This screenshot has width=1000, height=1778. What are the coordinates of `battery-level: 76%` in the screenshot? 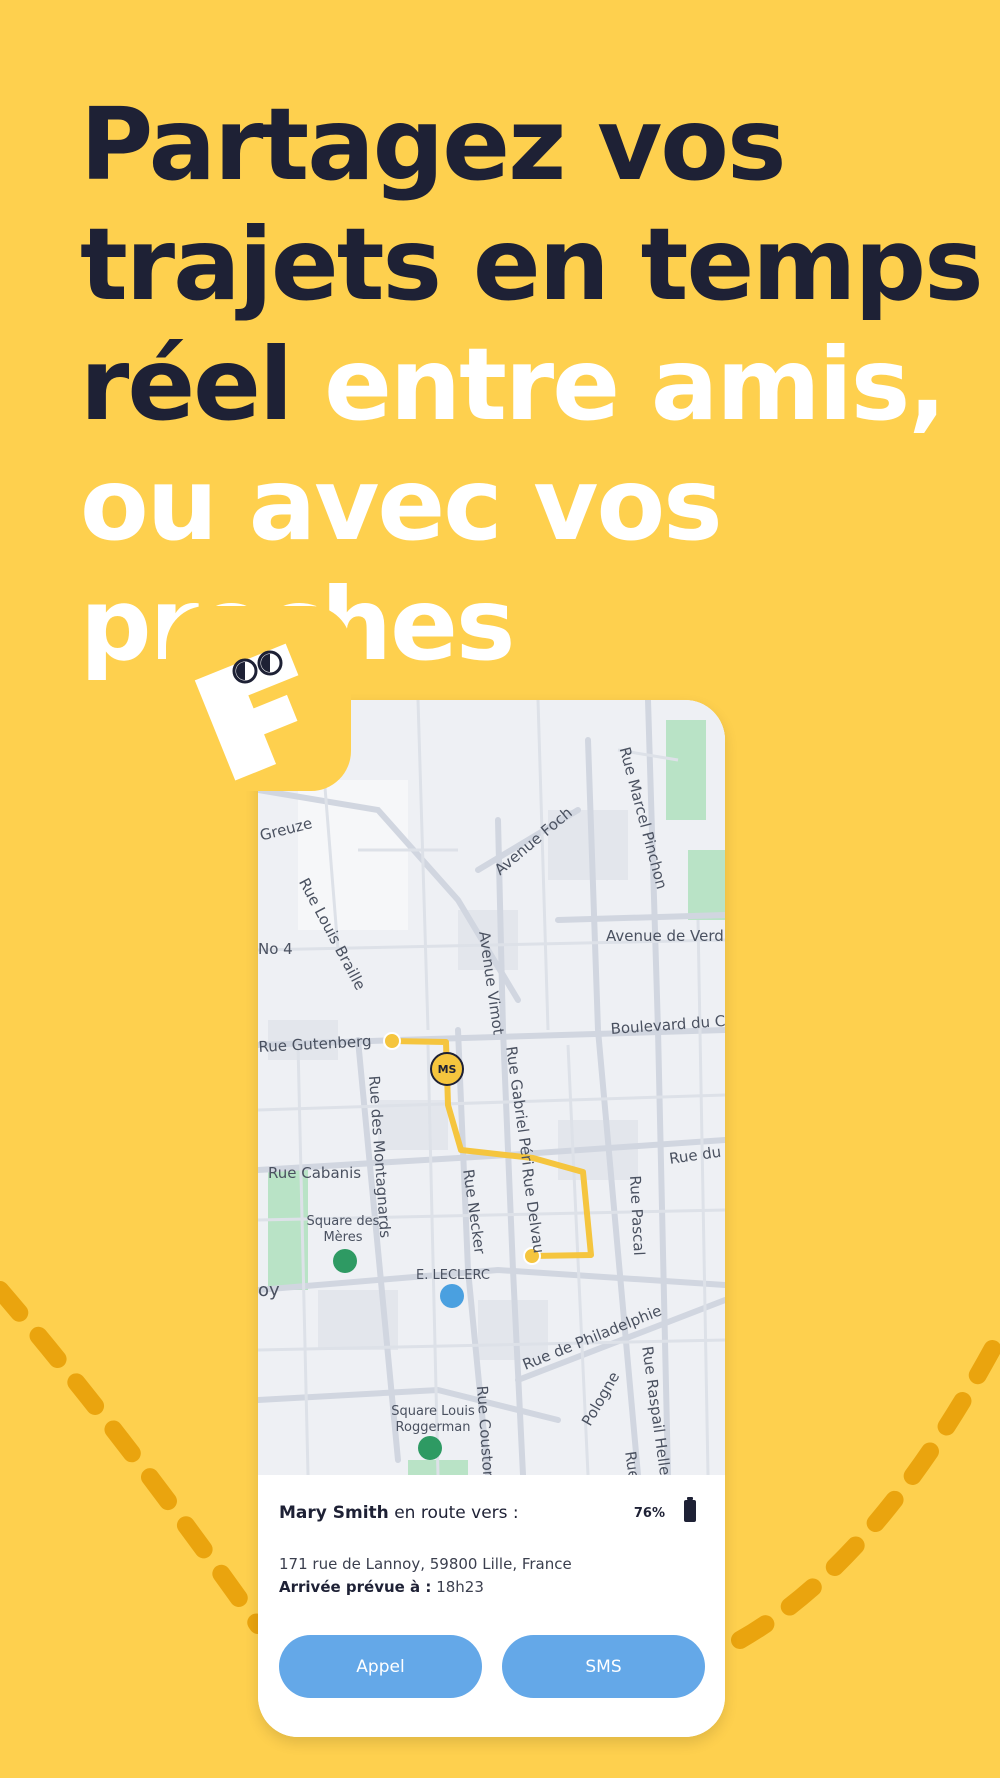 It's located at (649, 1513).